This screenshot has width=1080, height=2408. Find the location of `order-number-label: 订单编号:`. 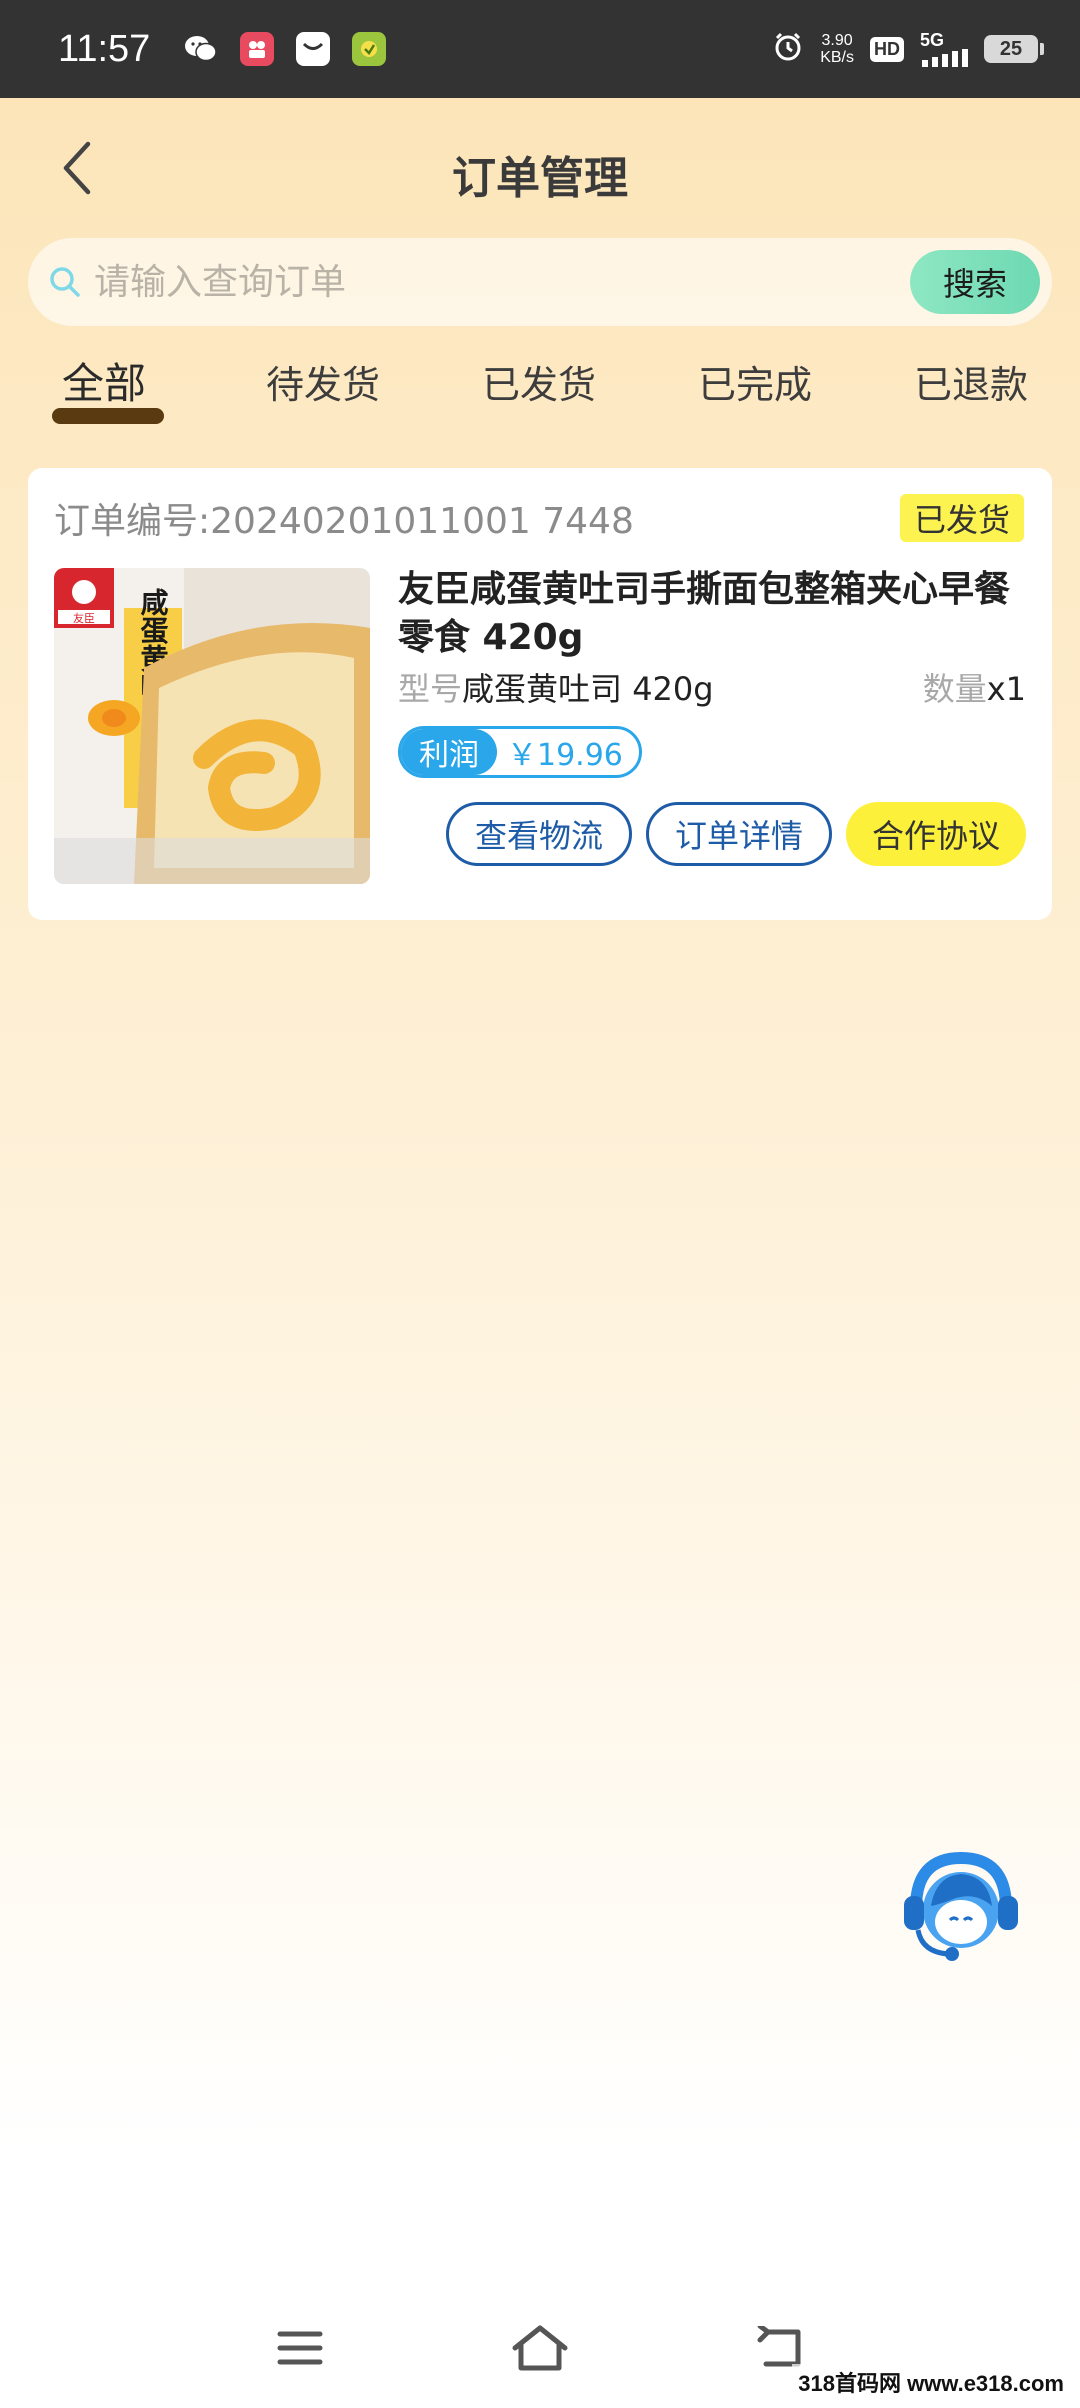

order-number-label: 订单编号: is located at coordinates (132, 521).